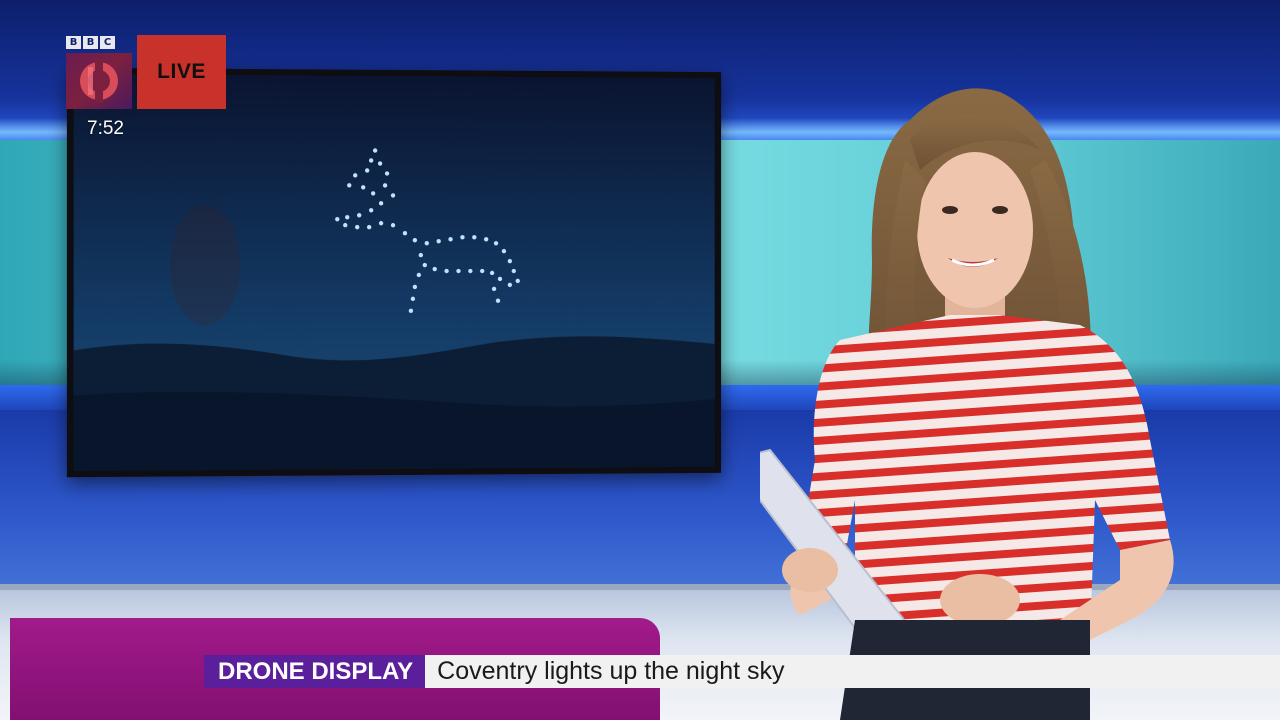 This screenshot has width=1280, height=720. I want to click on channel-logo-block: B B C LIVE, so click(146, 72).